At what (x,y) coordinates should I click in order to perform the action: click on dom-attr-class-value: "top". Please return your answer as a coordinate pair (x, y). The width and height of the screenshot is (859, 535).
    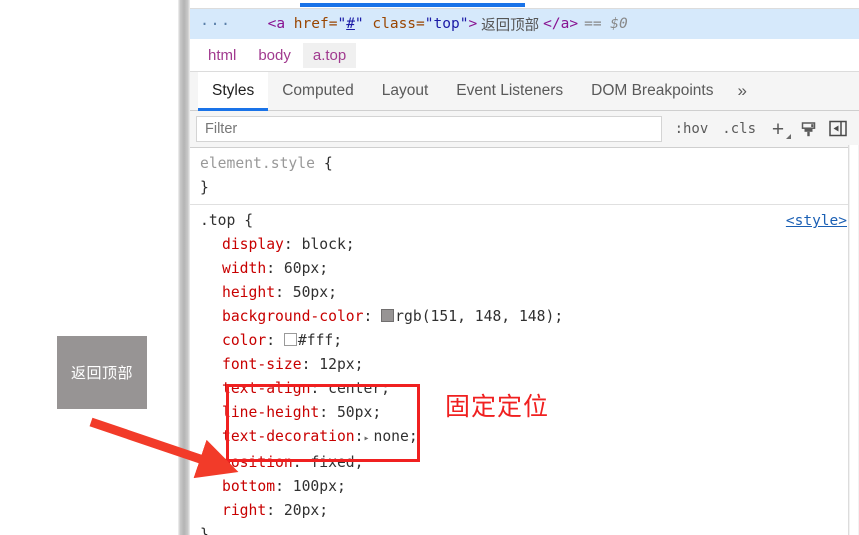
    Looking at the image, I should click on (447, 24).